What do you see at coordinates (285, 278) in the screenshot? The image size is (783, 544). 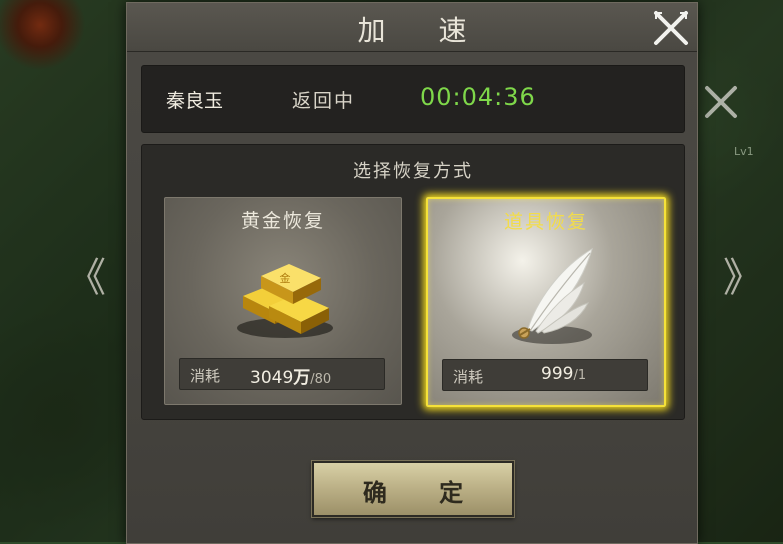 I see `svg-text: 金` at bounding box center [285, 278].